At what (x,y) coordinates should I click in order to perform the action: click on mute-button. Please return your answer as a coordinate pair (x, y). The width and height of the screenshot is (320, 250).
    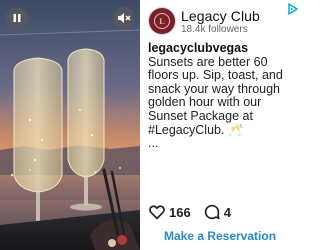
    Looking at the image, I should click on (124, 18).